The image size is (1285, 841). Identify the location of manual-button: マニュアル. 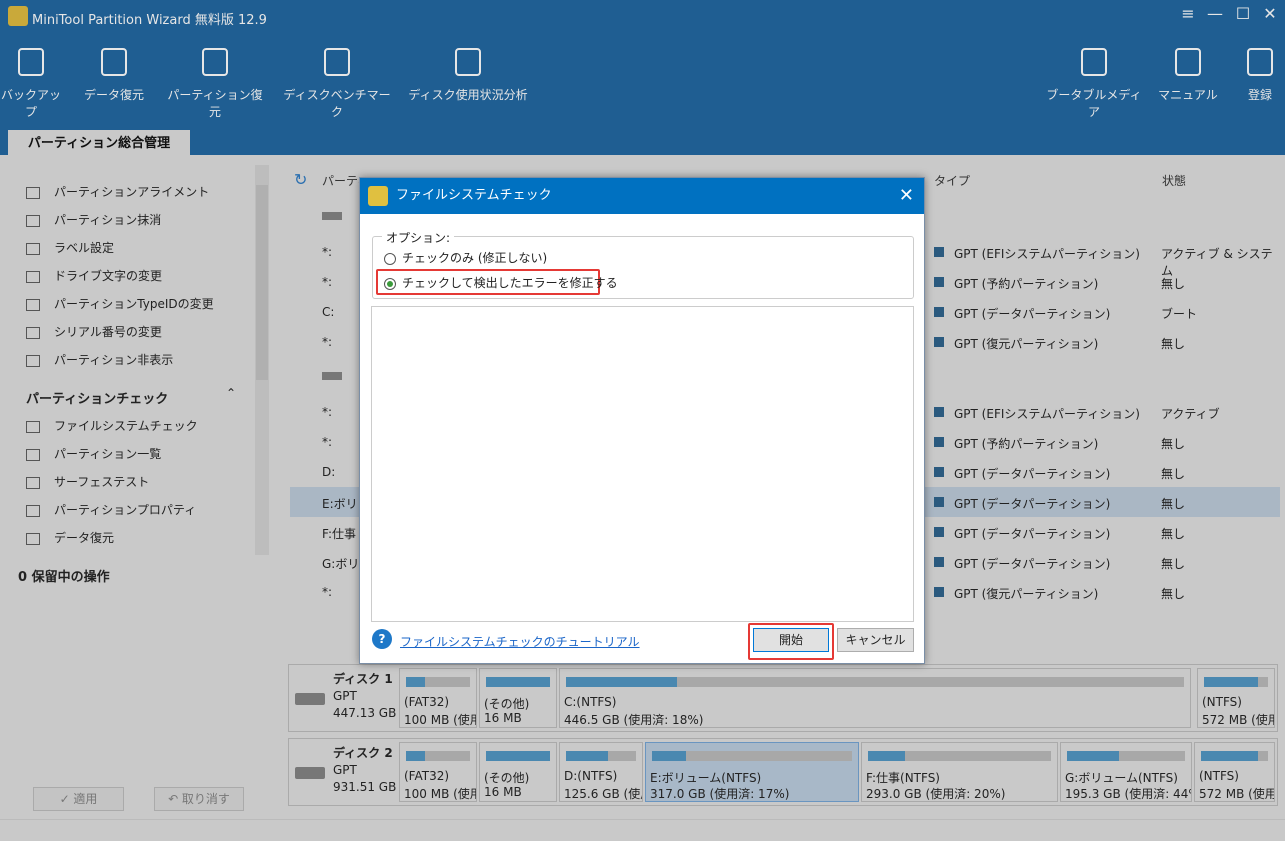
(1188, 75).